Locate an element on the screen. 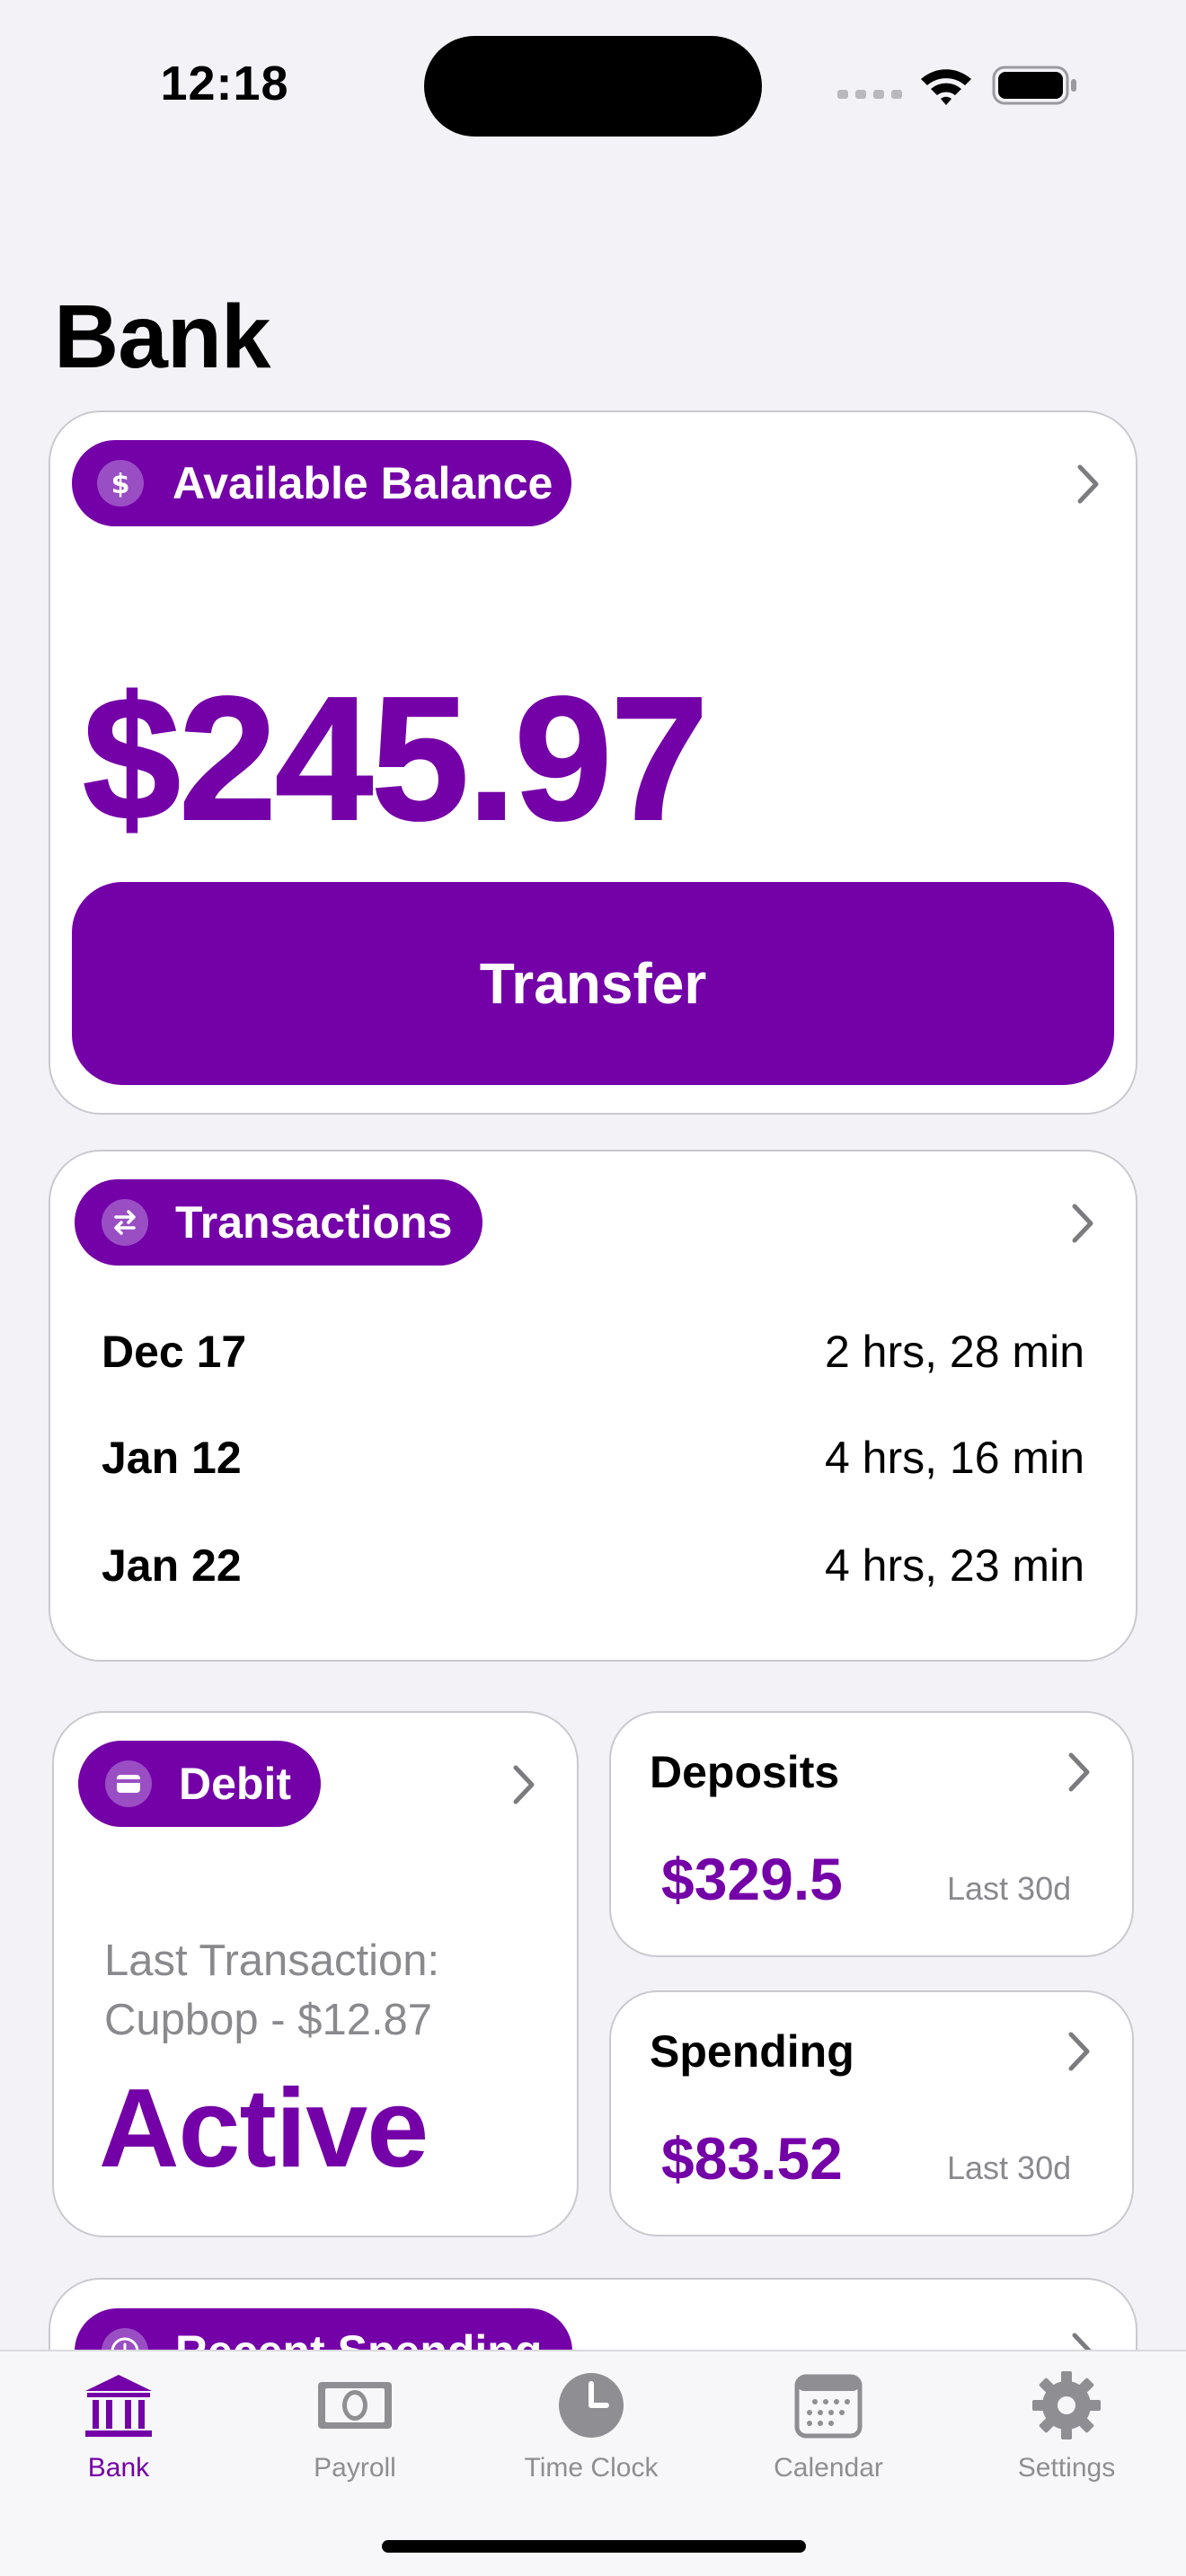 Image resolution: width=1186 pixels, height=2576 pixels. balance-amount: $245.97 is located at coordinates (396, 758).